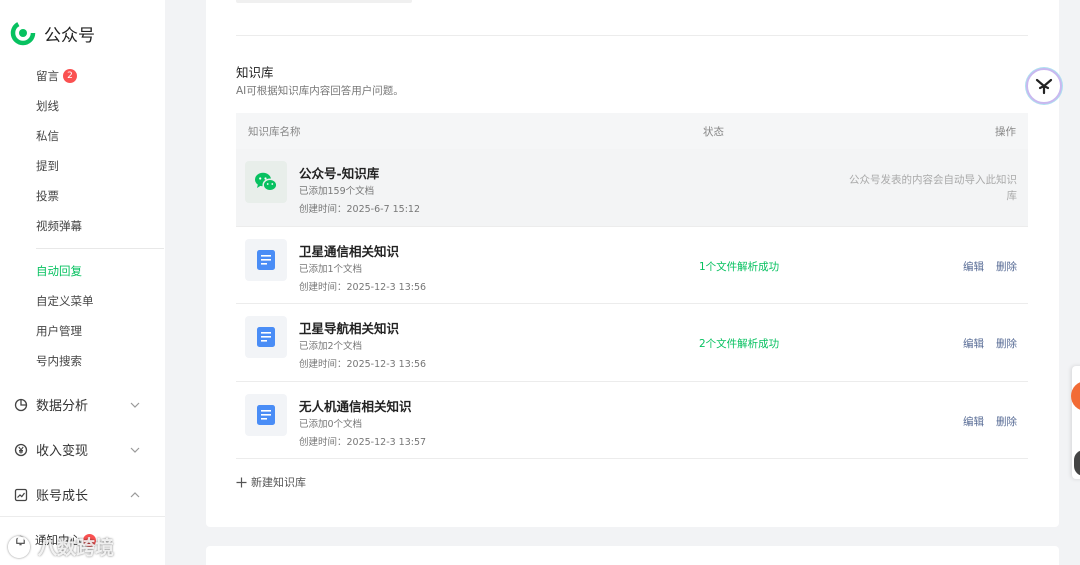  Describe the element at coordinates (355, 406) in the screenshot. I see `kb-name: 无人机通信相关知识` at that location.